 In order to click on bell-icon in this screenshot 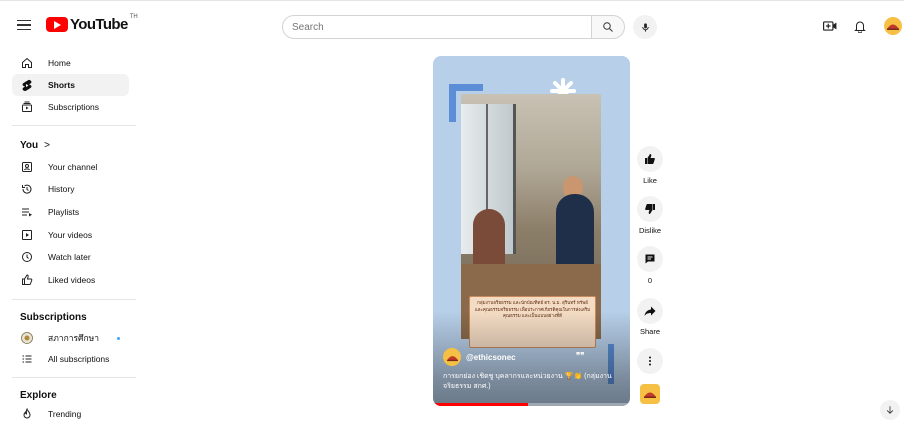, I will do `click(860, 27)`.